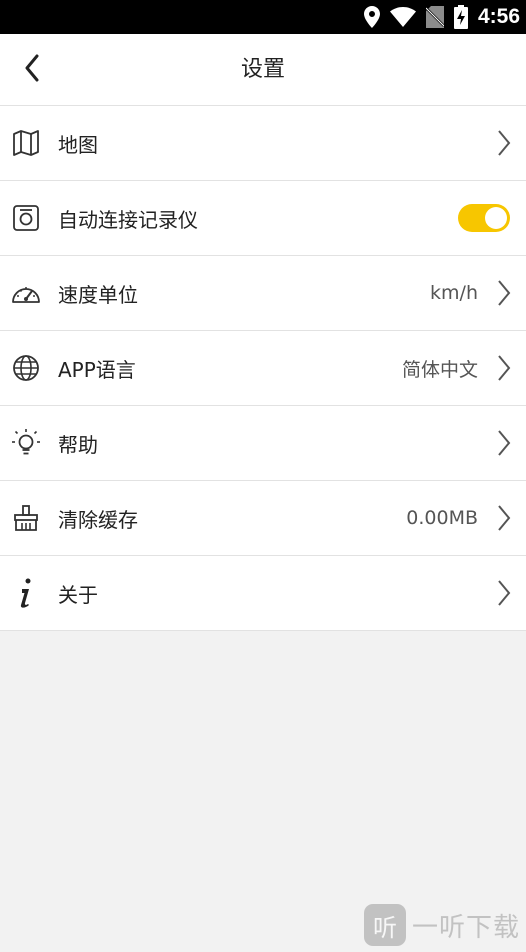 This screenshot has width=526, height=952. I want to click on settings-item-label: 地图, so click(78, 144).